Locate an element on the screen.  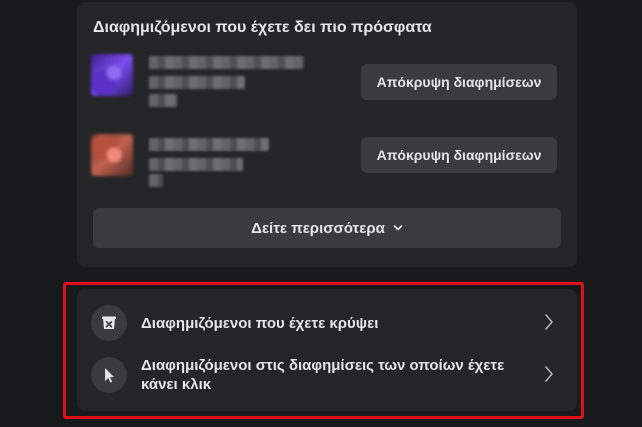
chevron-down-icon is located at coordinates (398, 228).